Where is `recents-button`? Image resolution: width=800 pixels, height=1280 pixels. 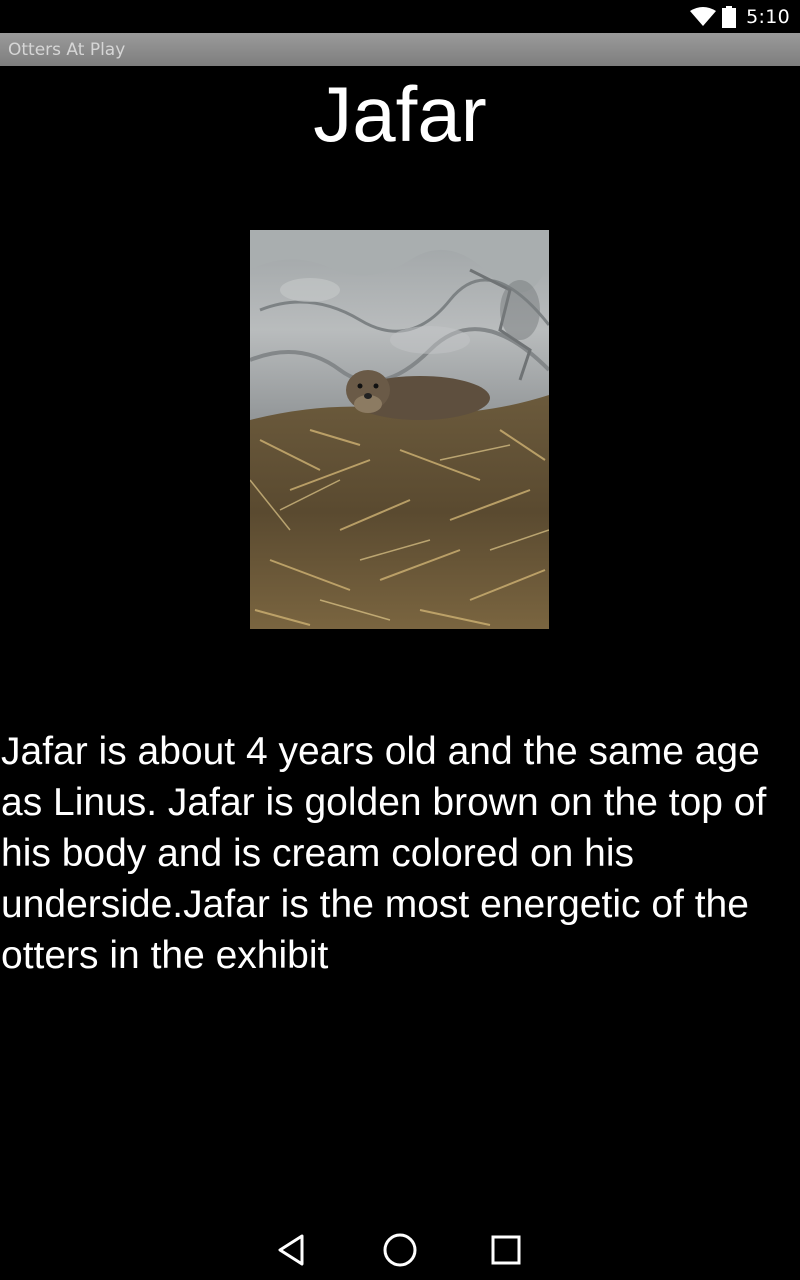
recents-button is located at coordinates (506, 1250).